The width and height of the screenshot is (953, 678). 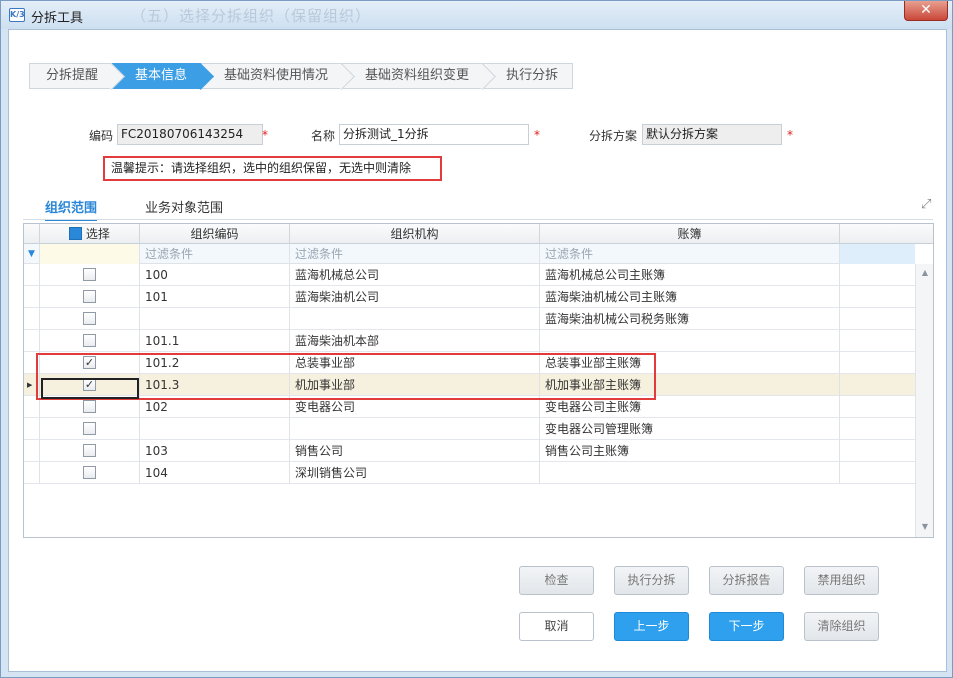 What do you see at coordinates (469, 275) in the screenshot?
I see `table-row: 100 蓝海机械总公司 蓝海机械总公司主账簿` at bounding box center [469, 275].